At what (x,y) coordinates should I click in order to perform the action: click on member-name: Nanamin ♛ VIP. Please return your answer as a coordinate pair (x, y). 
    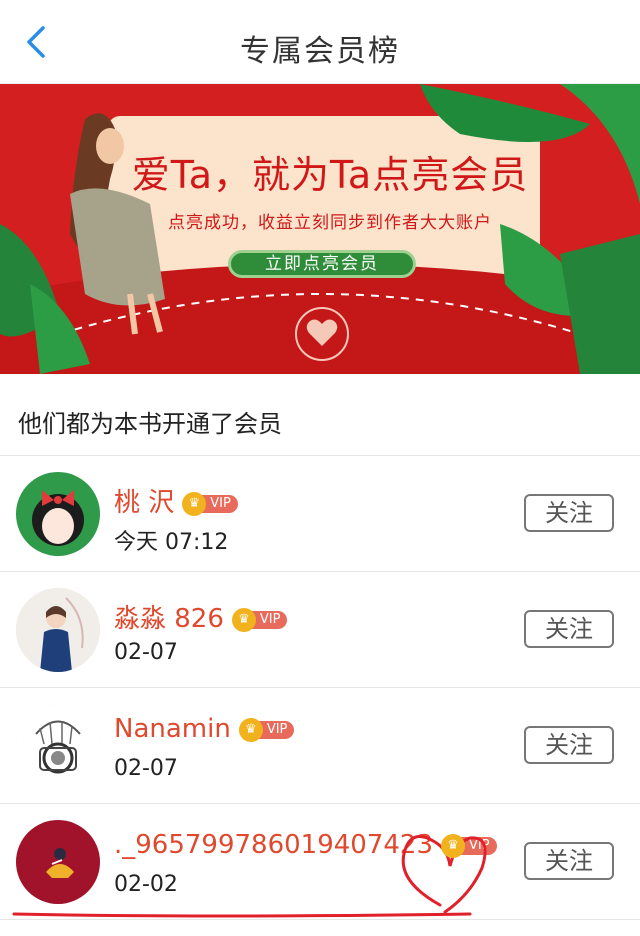
    Looking at the image, I should click on (204, 729).